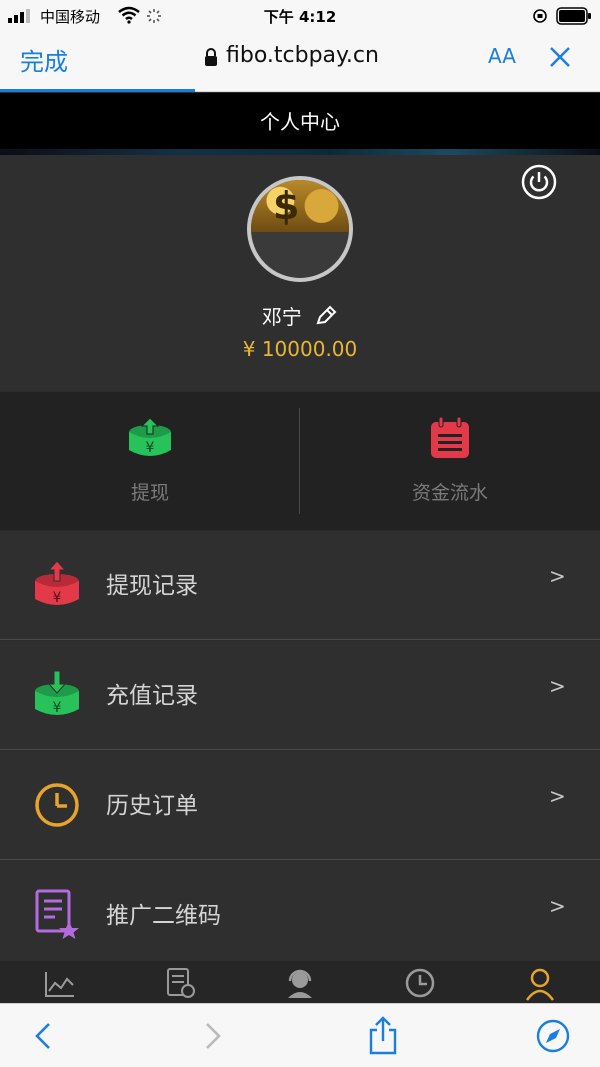  I want to click on menu-item-withdraw-records: ¥ 提现记录 >, so click(300, 585).